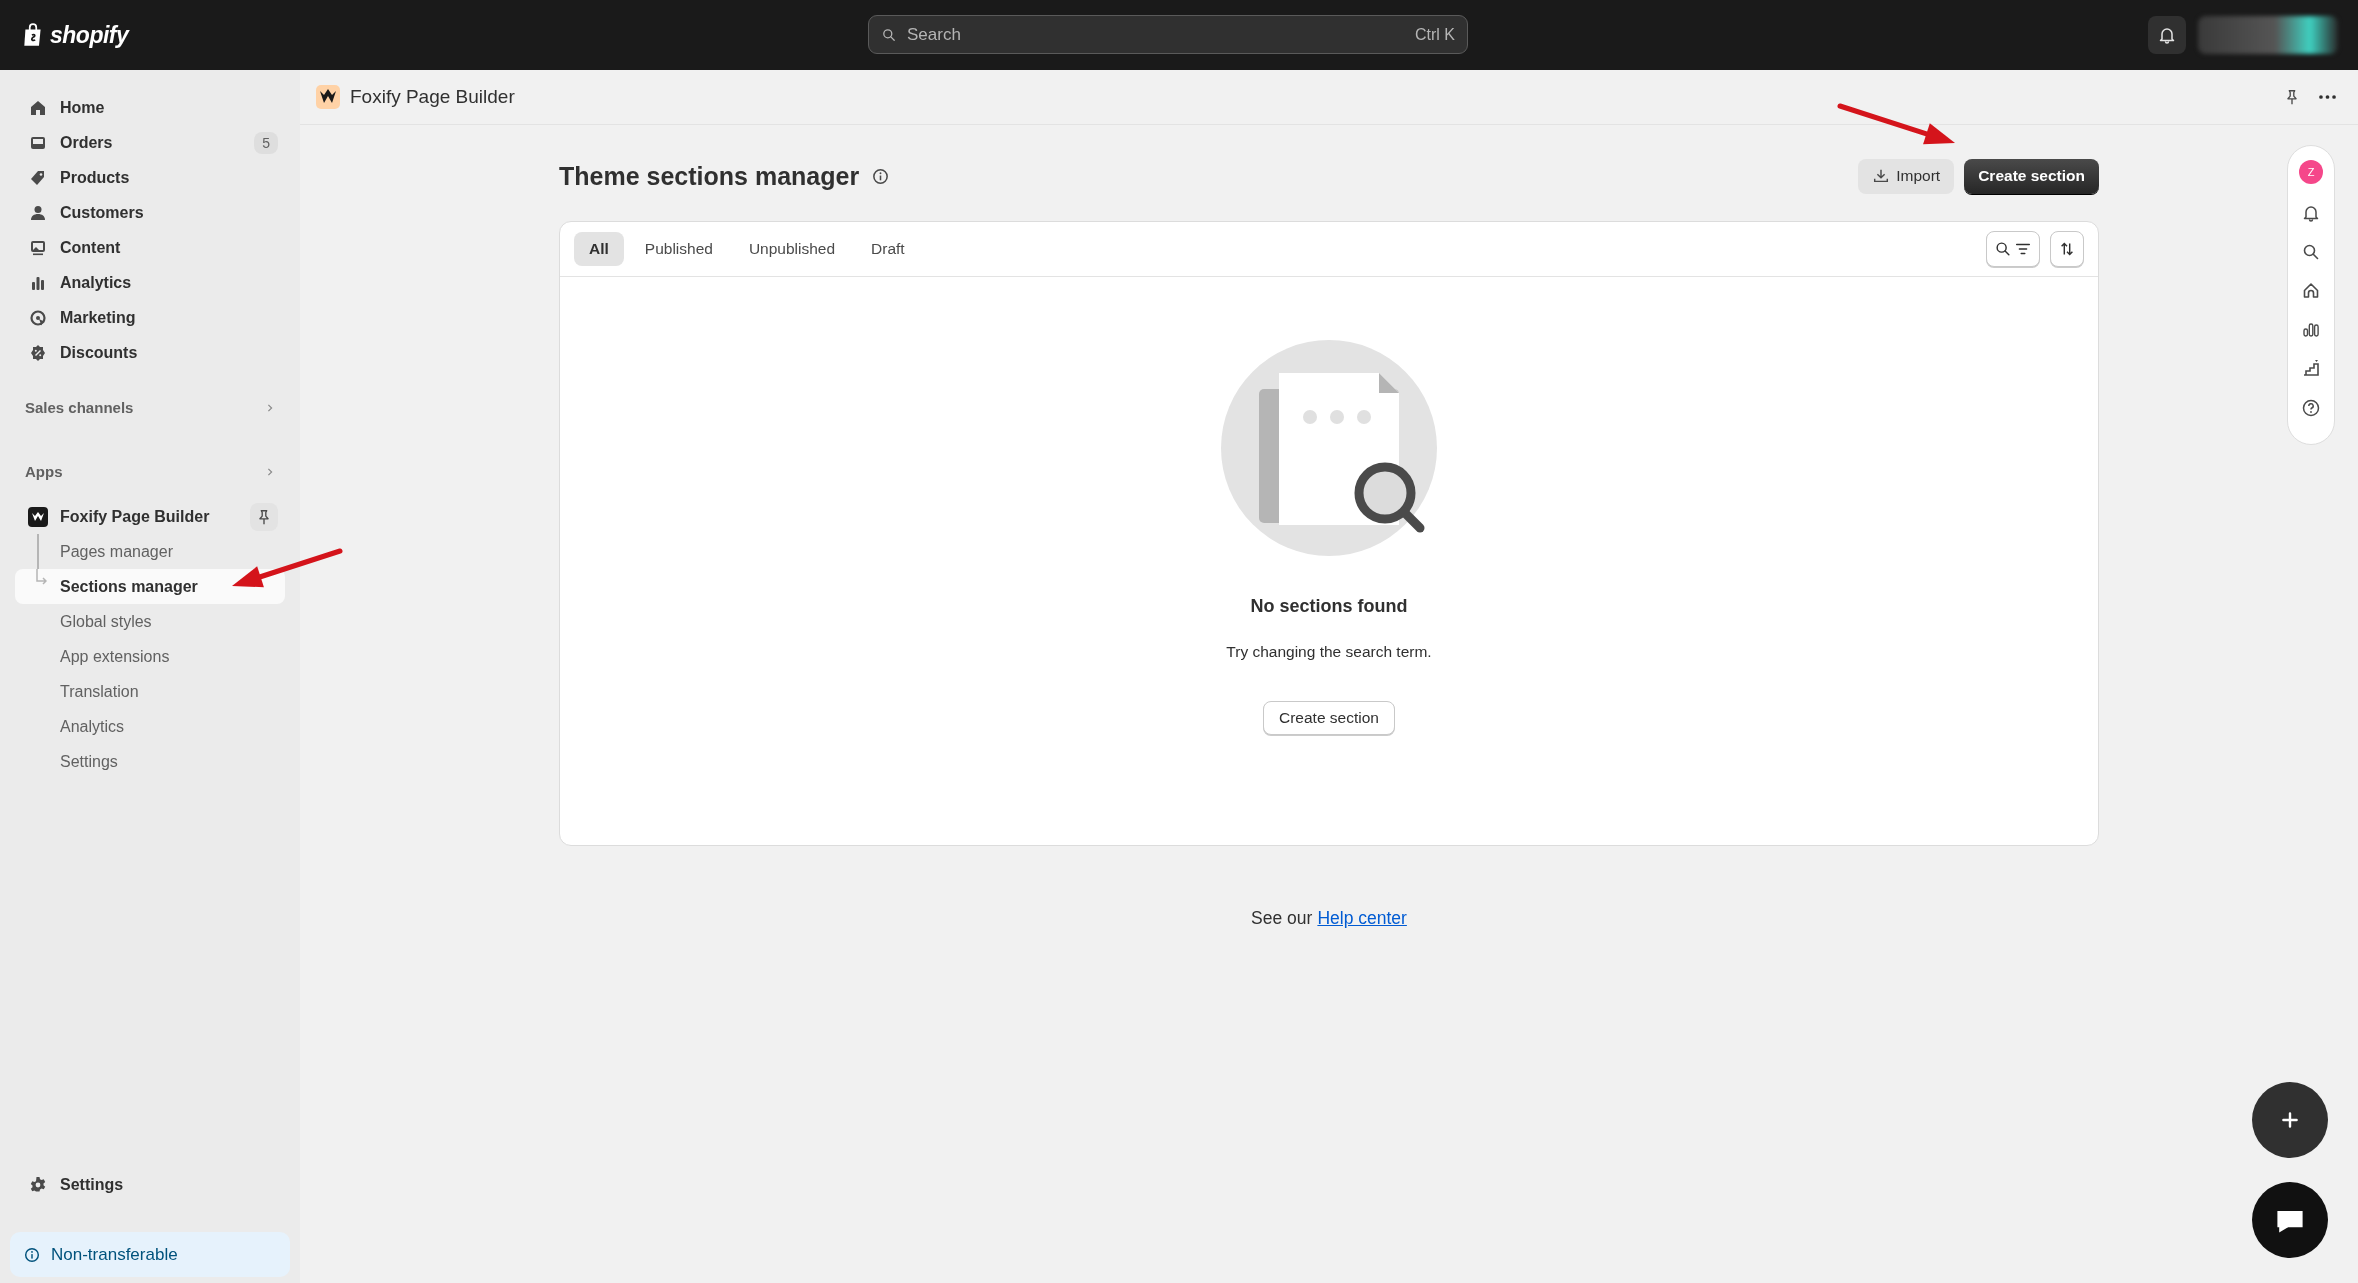  I want to click on chart-button, so click(2311, 330).